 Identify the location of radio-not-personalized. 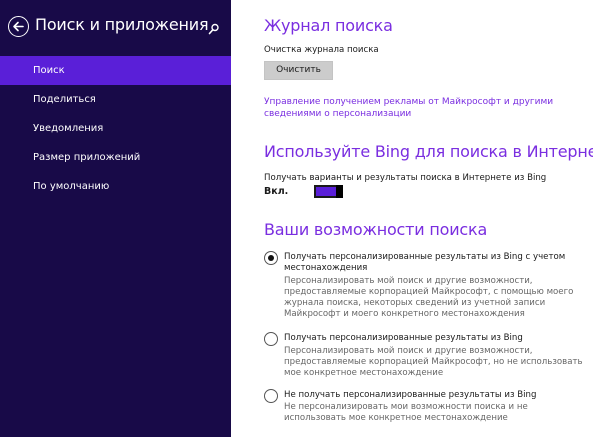
(271, 396).